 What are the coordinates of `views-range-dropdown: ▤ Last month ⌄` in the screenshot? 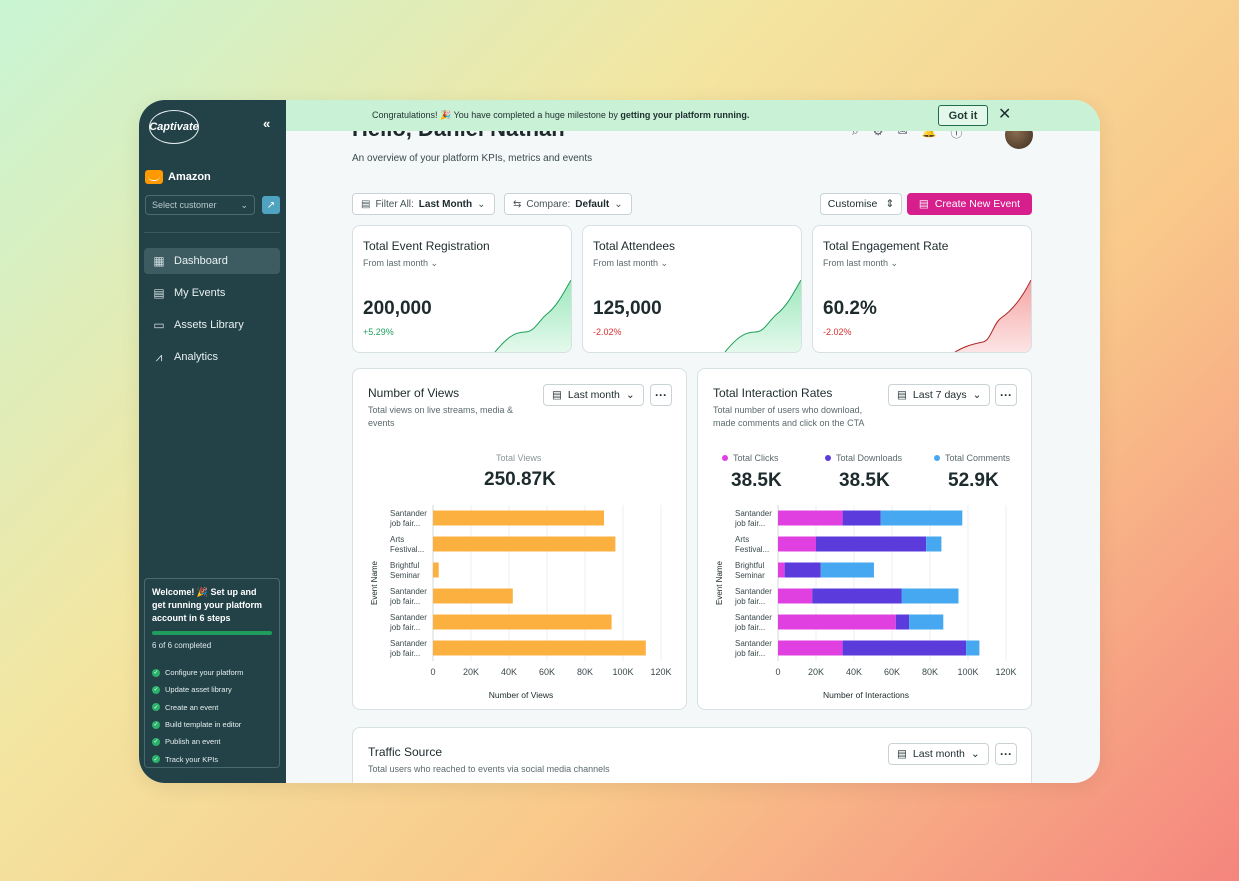 It's located at (593, 395).